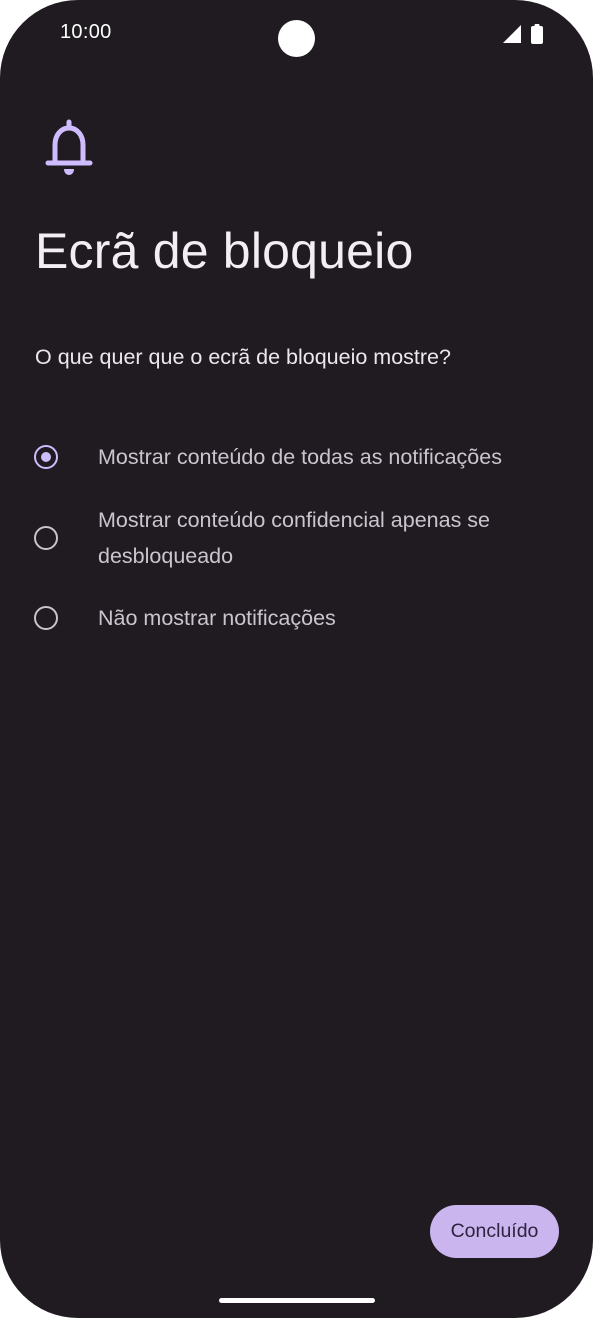  Describe the element at coordinates (69, 147) in the screenshot. I see `bell-icon` at that location.